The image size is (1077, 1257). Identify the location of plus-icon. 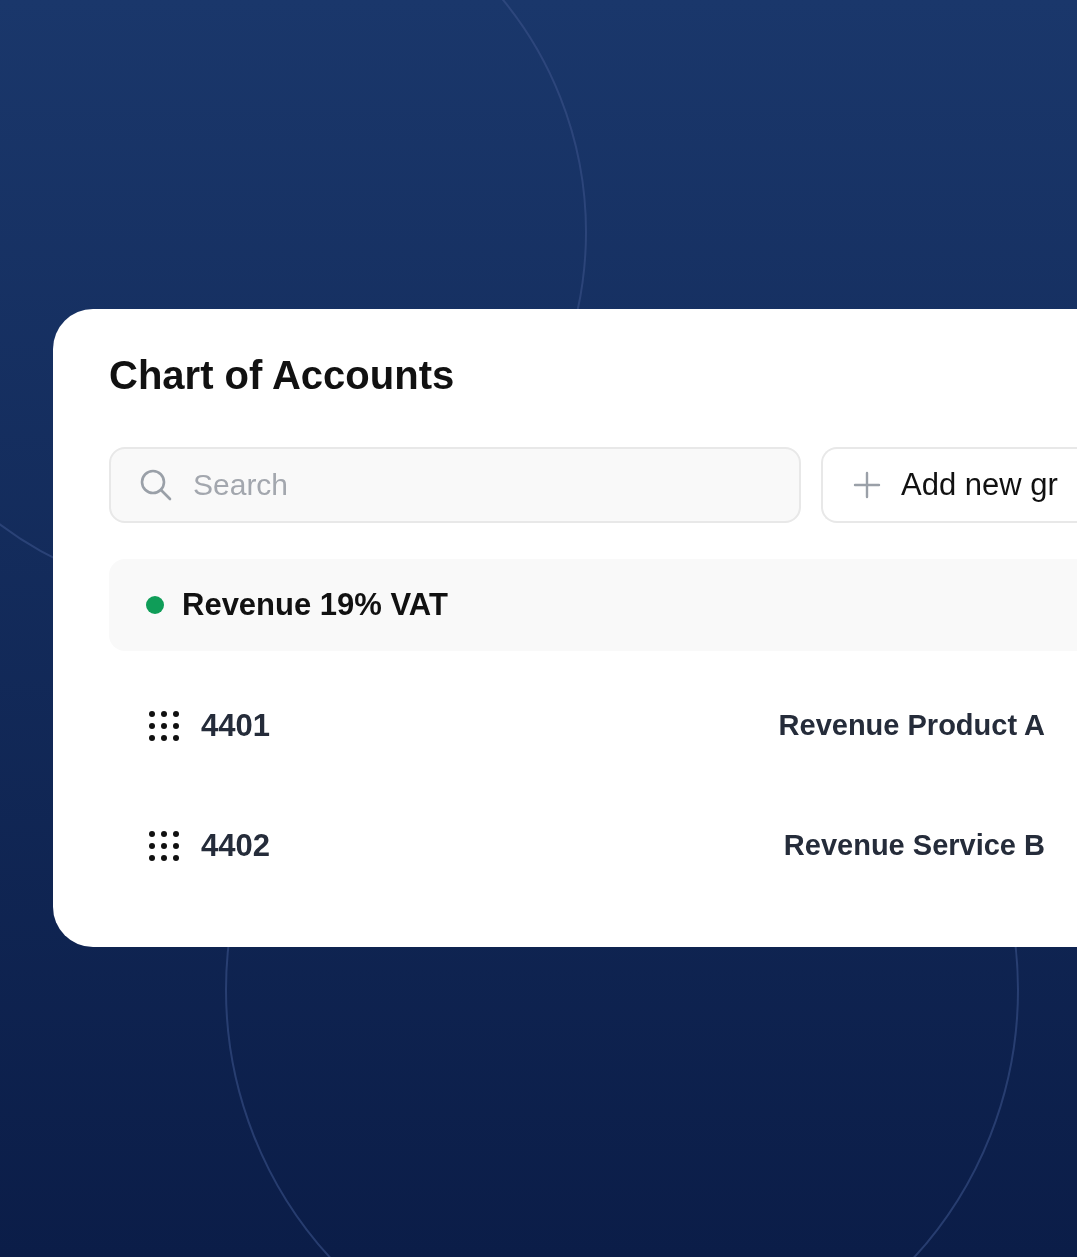
(867, 485).